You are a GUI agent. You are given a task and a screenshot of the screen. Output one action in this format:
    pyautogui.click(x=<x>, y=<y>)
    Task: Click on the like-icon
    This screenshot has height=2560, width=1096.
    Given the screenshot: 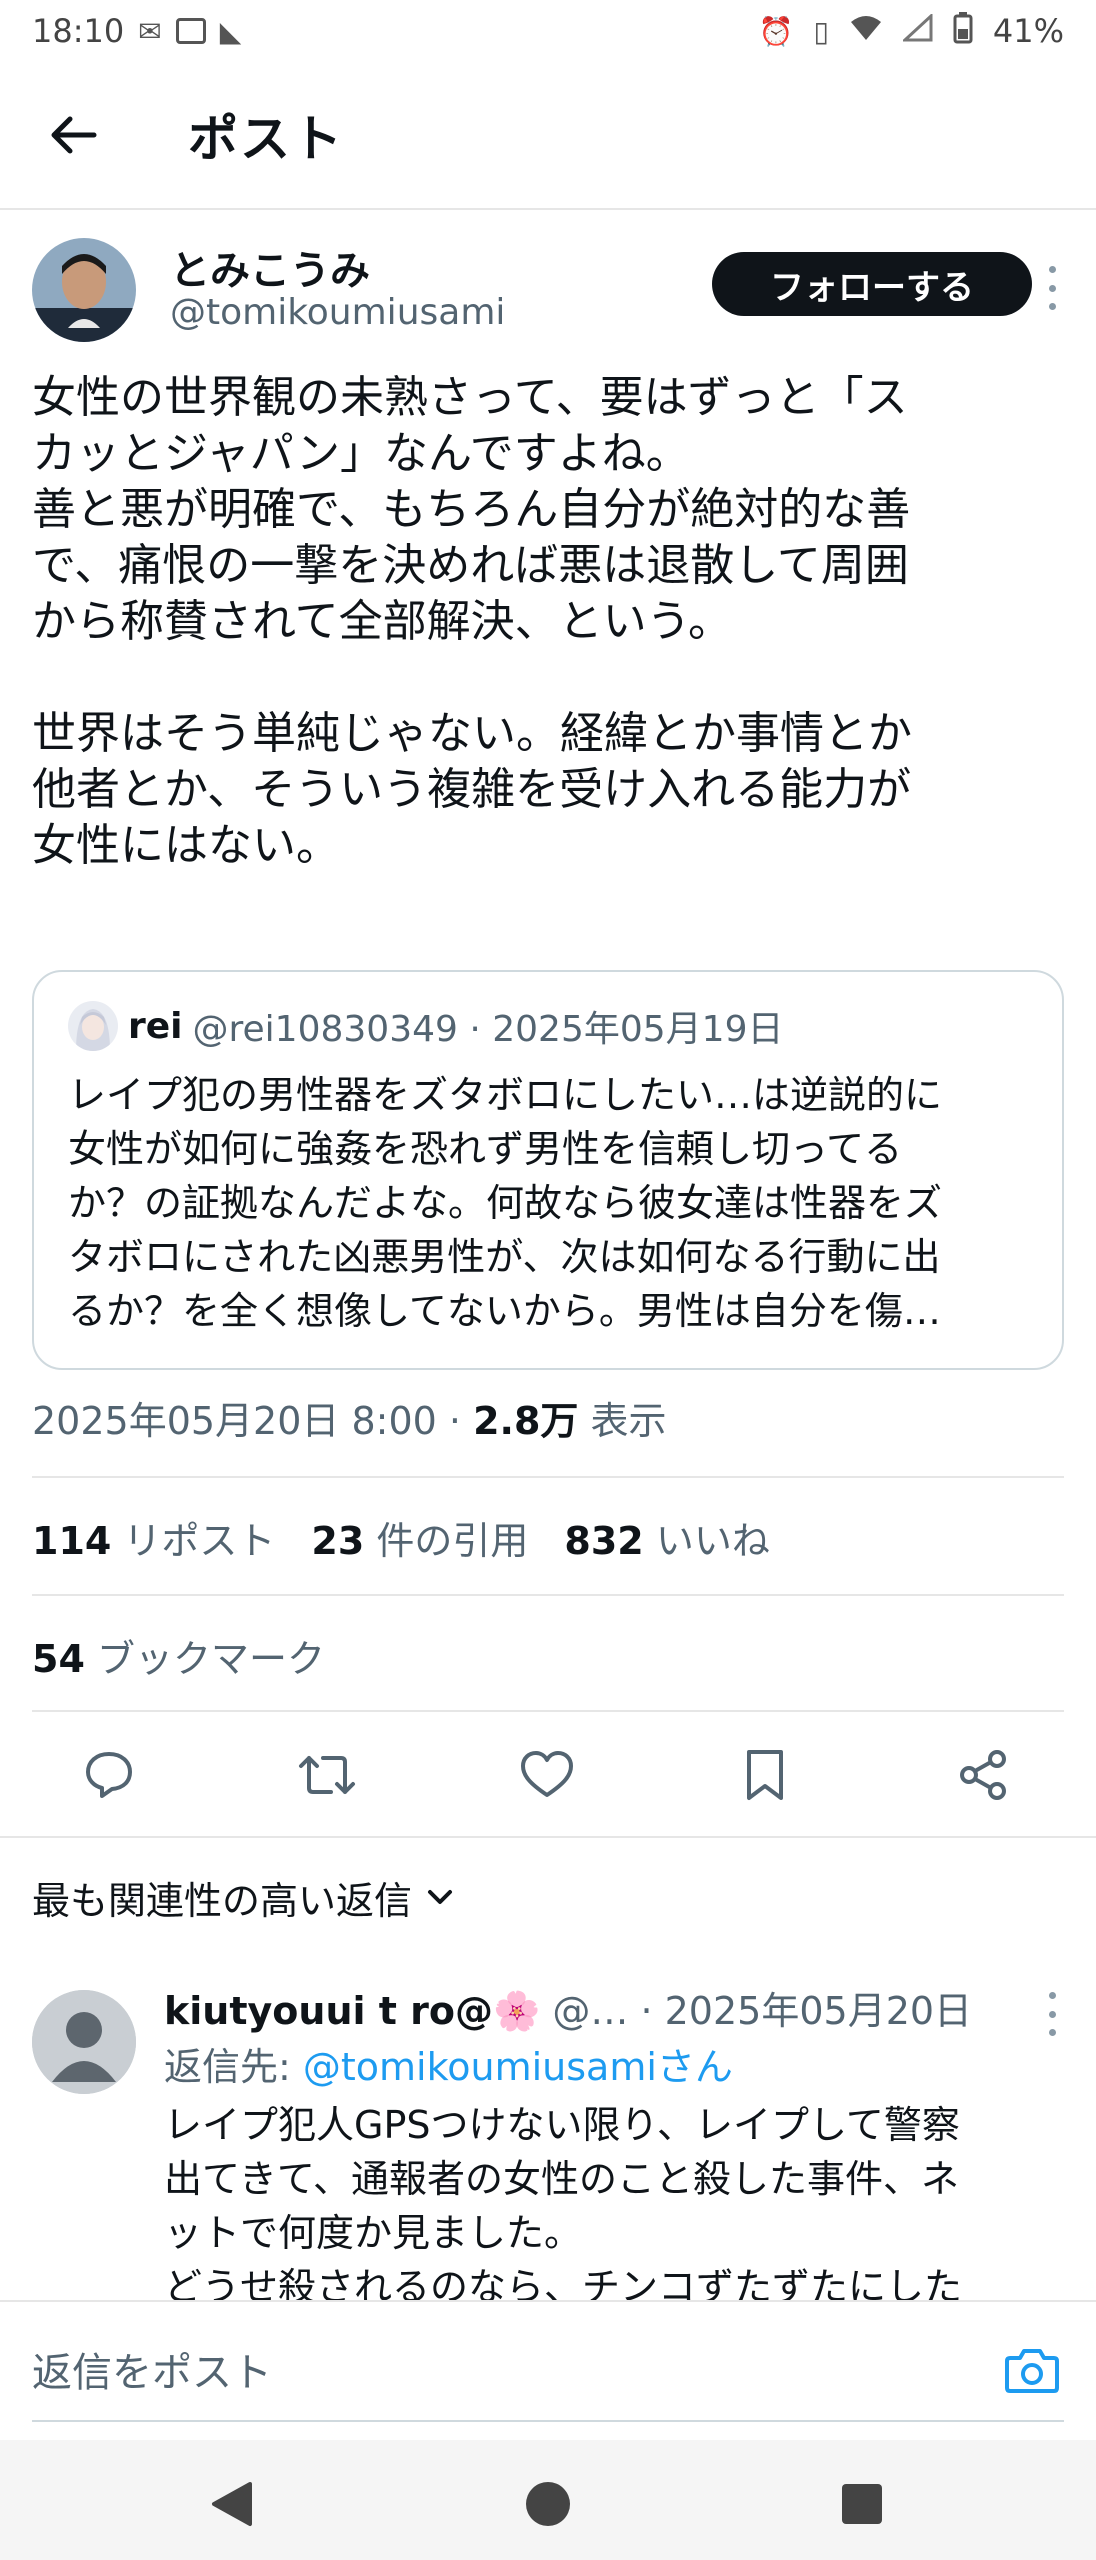 What is the action you would take?
    pyautogui.click(x=547, y=1774)
    